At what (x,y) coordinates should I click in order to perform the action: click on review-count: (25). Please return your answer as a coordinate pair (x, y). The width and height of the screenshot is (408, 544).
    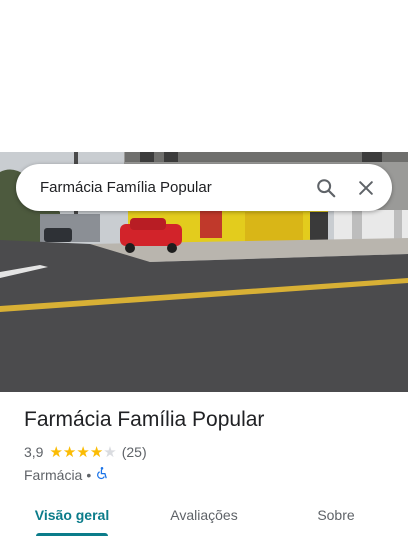
    Looking at the image, I should click on (134, 452).